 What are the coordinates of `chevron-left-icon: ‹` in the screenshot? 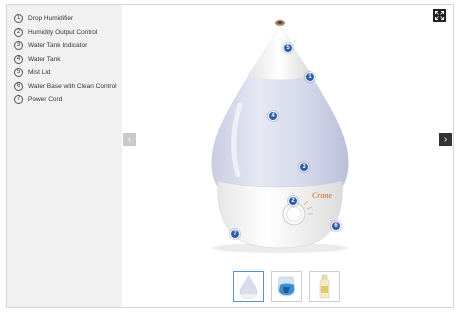 It's located at (129, 139).